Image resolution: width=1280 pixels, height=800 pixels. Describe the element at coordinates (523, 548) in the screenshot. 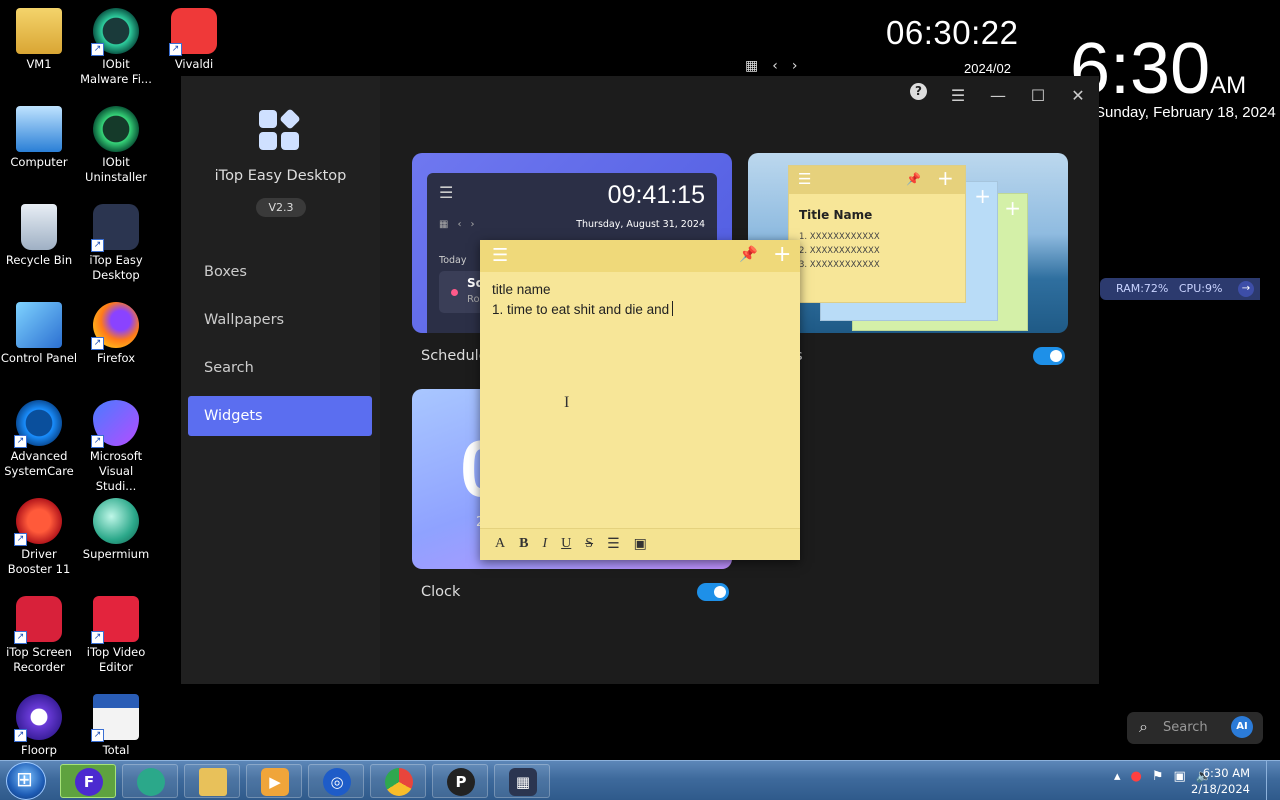

I see `bold-button: B` at that location.